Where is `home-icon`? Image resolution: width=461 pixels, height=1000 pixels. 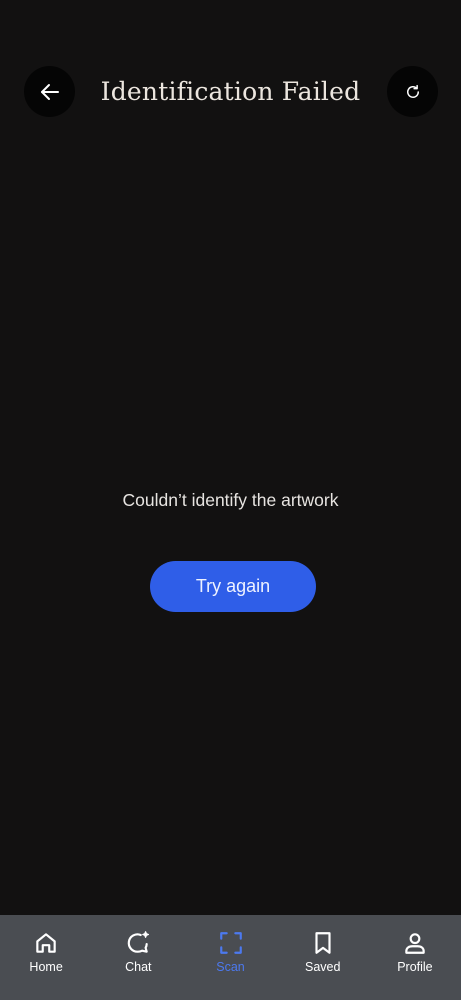
home-icon is located at coordinates (46, 943).